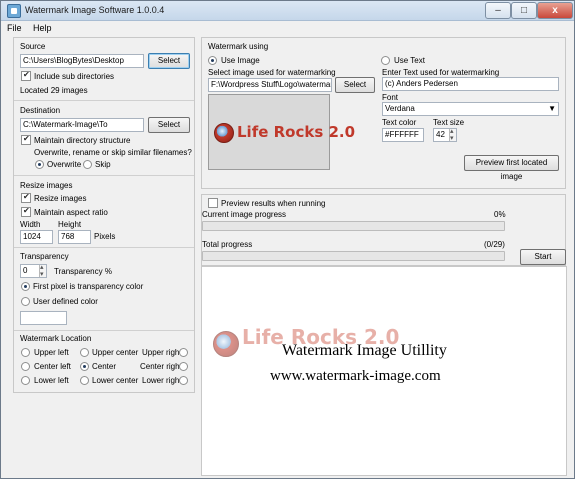 Image resolution: width=575 pixels, height=479 pixels. What do you see at coordinates (51, 352) in the screenshot?
I see `location-upper-left-label: Upper left` at bounding box center [51, 352].